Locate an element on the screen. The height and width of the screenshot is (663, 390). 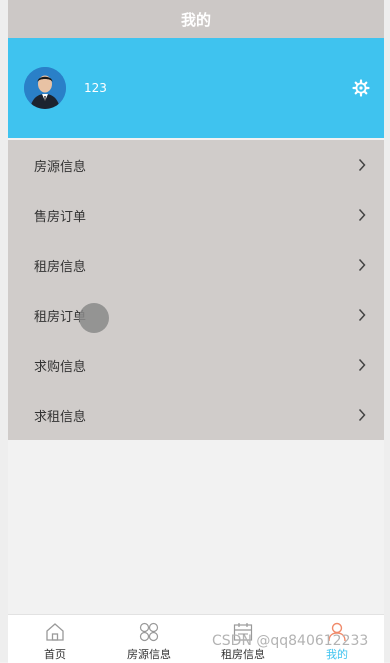
username-label: 123 is located at coordinates (95, 88).